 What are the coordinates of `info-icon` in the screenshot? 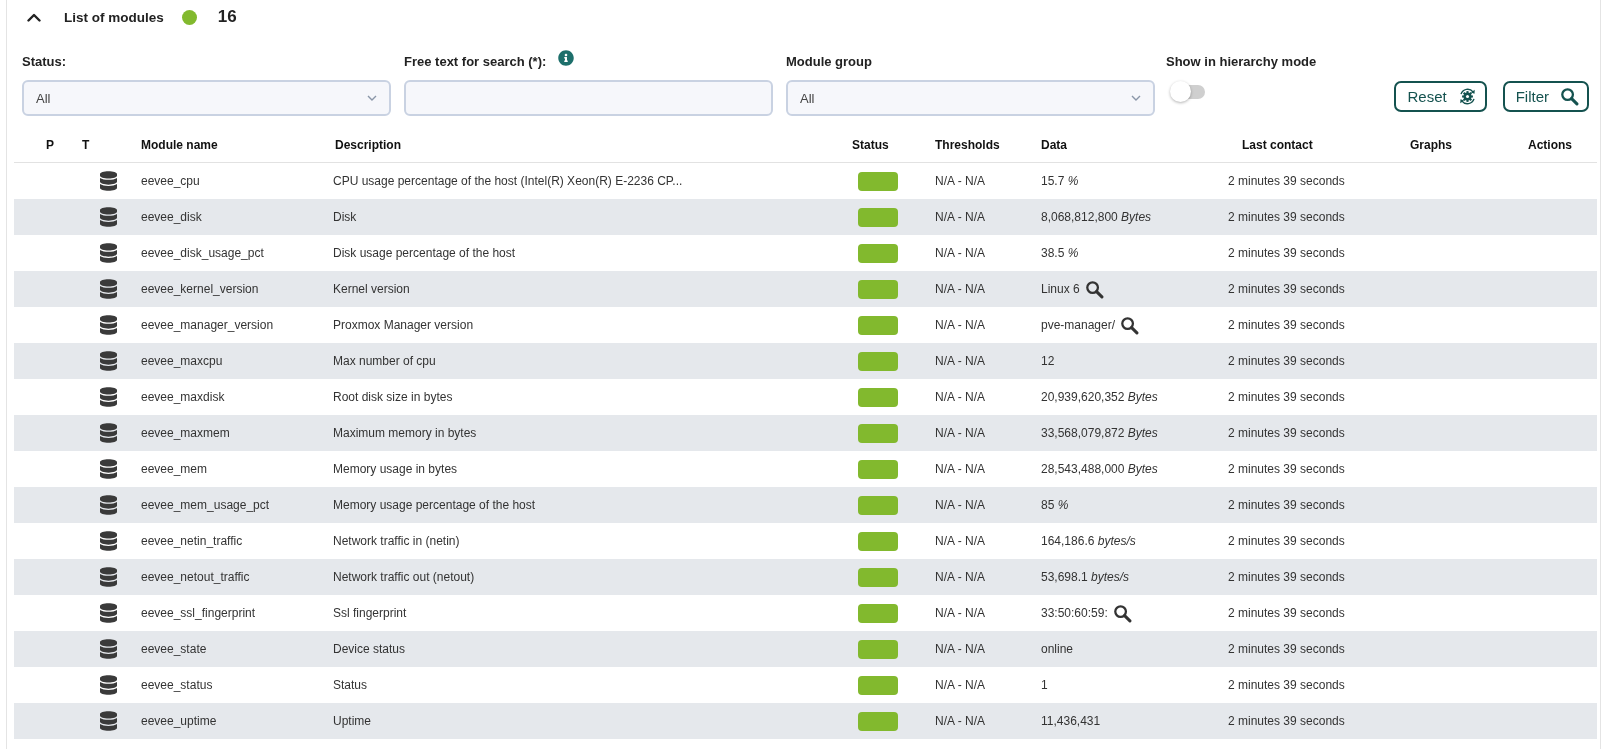 It's located at (566, 58).